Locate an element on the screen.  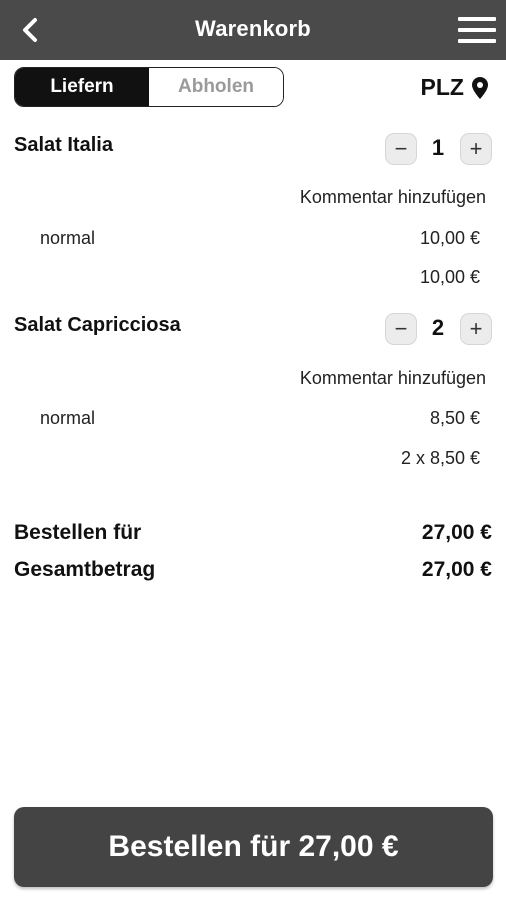
item-option-price: 10,00 € is located at coordinates (449, 238).